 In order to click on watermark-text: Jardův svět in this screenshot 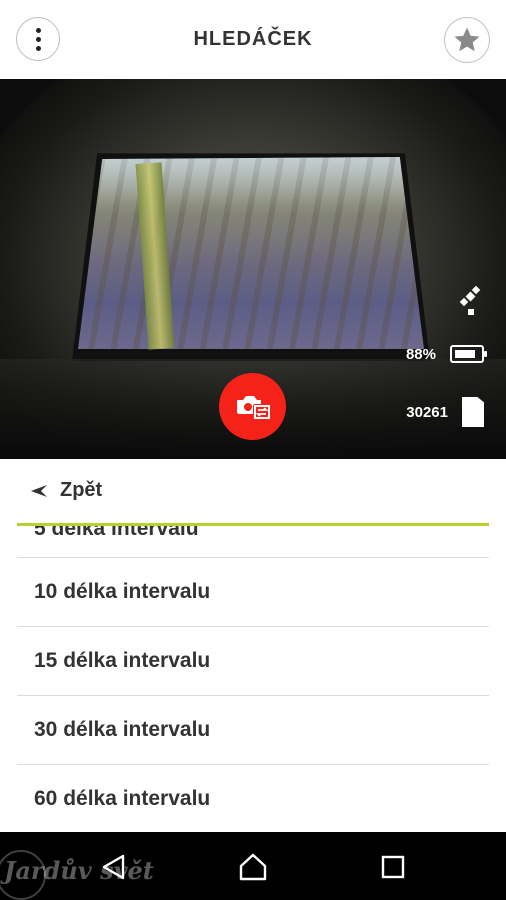, I will do `click(79, 870)`.